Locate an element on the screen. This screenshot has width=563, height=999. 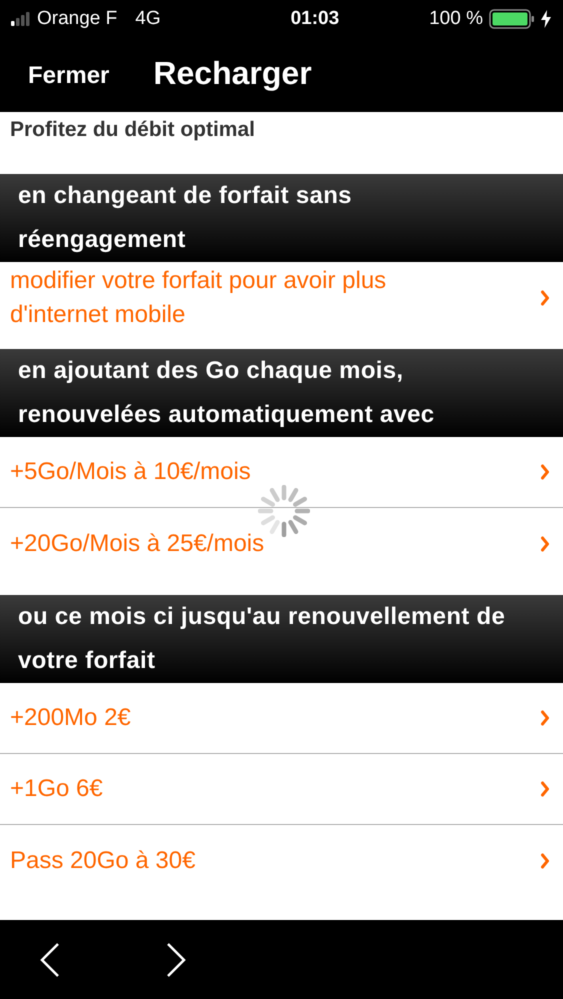
network-type: 4G is located at coordinates (148, 19).